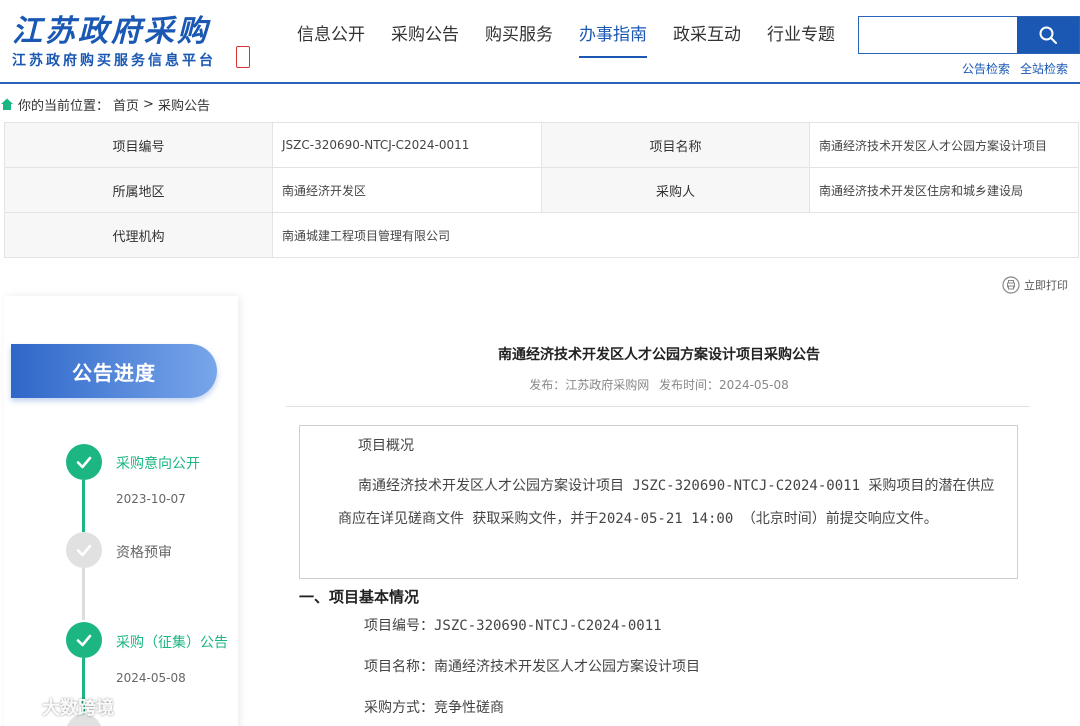  I want to click on breadcrumb: 你的当前位置： 首页 > 采购公告, so click(107, 104).